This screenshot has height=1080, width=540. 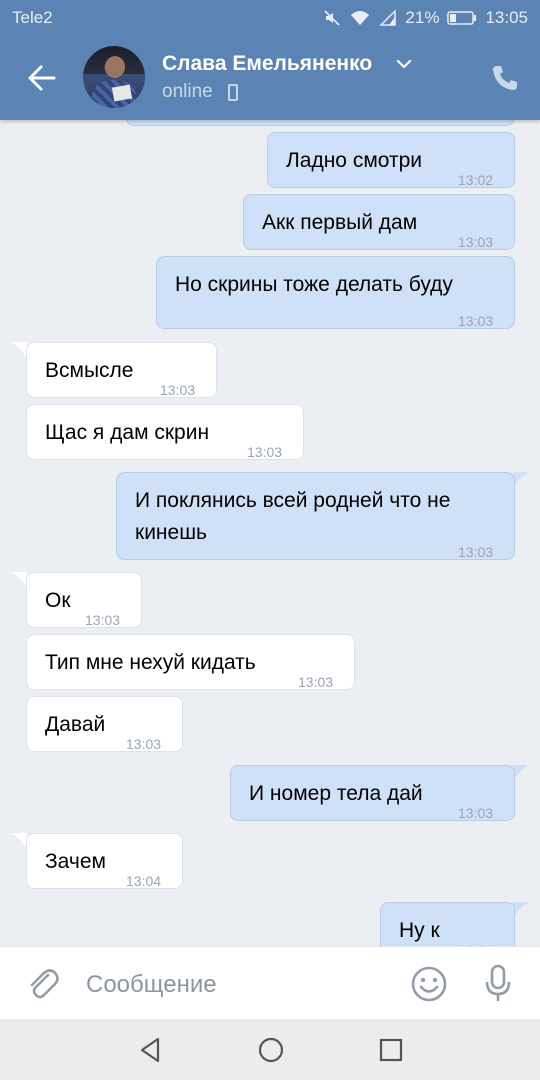 What do you see at coordinates (447, 924) in the screenshot?
I see `message-bubble-outgoing: Ну к 13:04` at bounding box center [447, 924].